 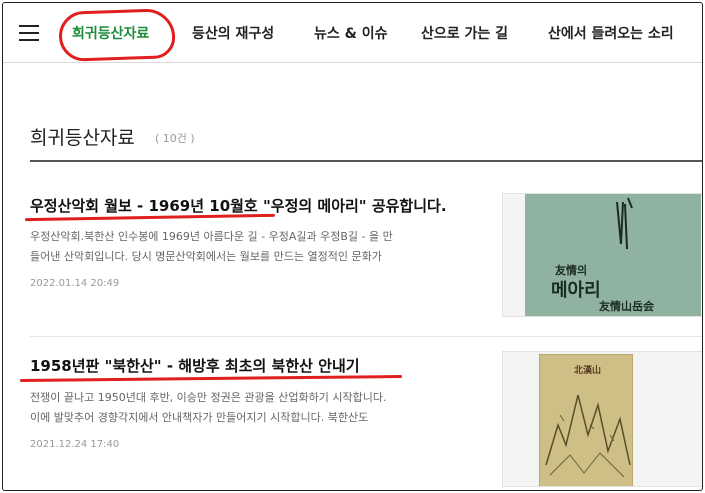 What do you see at coordinates (175, 138) in the screenshot?
I see `section-count: ( 10건 )` at bounding box center [175, 138].